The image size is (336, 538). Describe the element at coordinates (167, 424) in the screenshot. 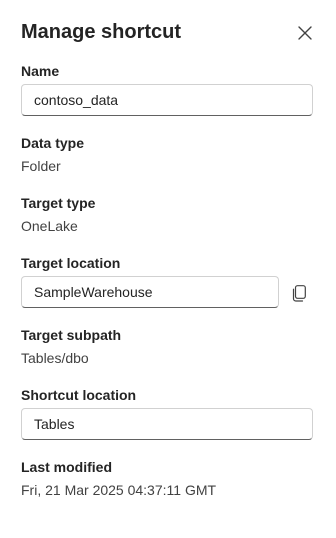

I see `shortcut-location-input` at that location.